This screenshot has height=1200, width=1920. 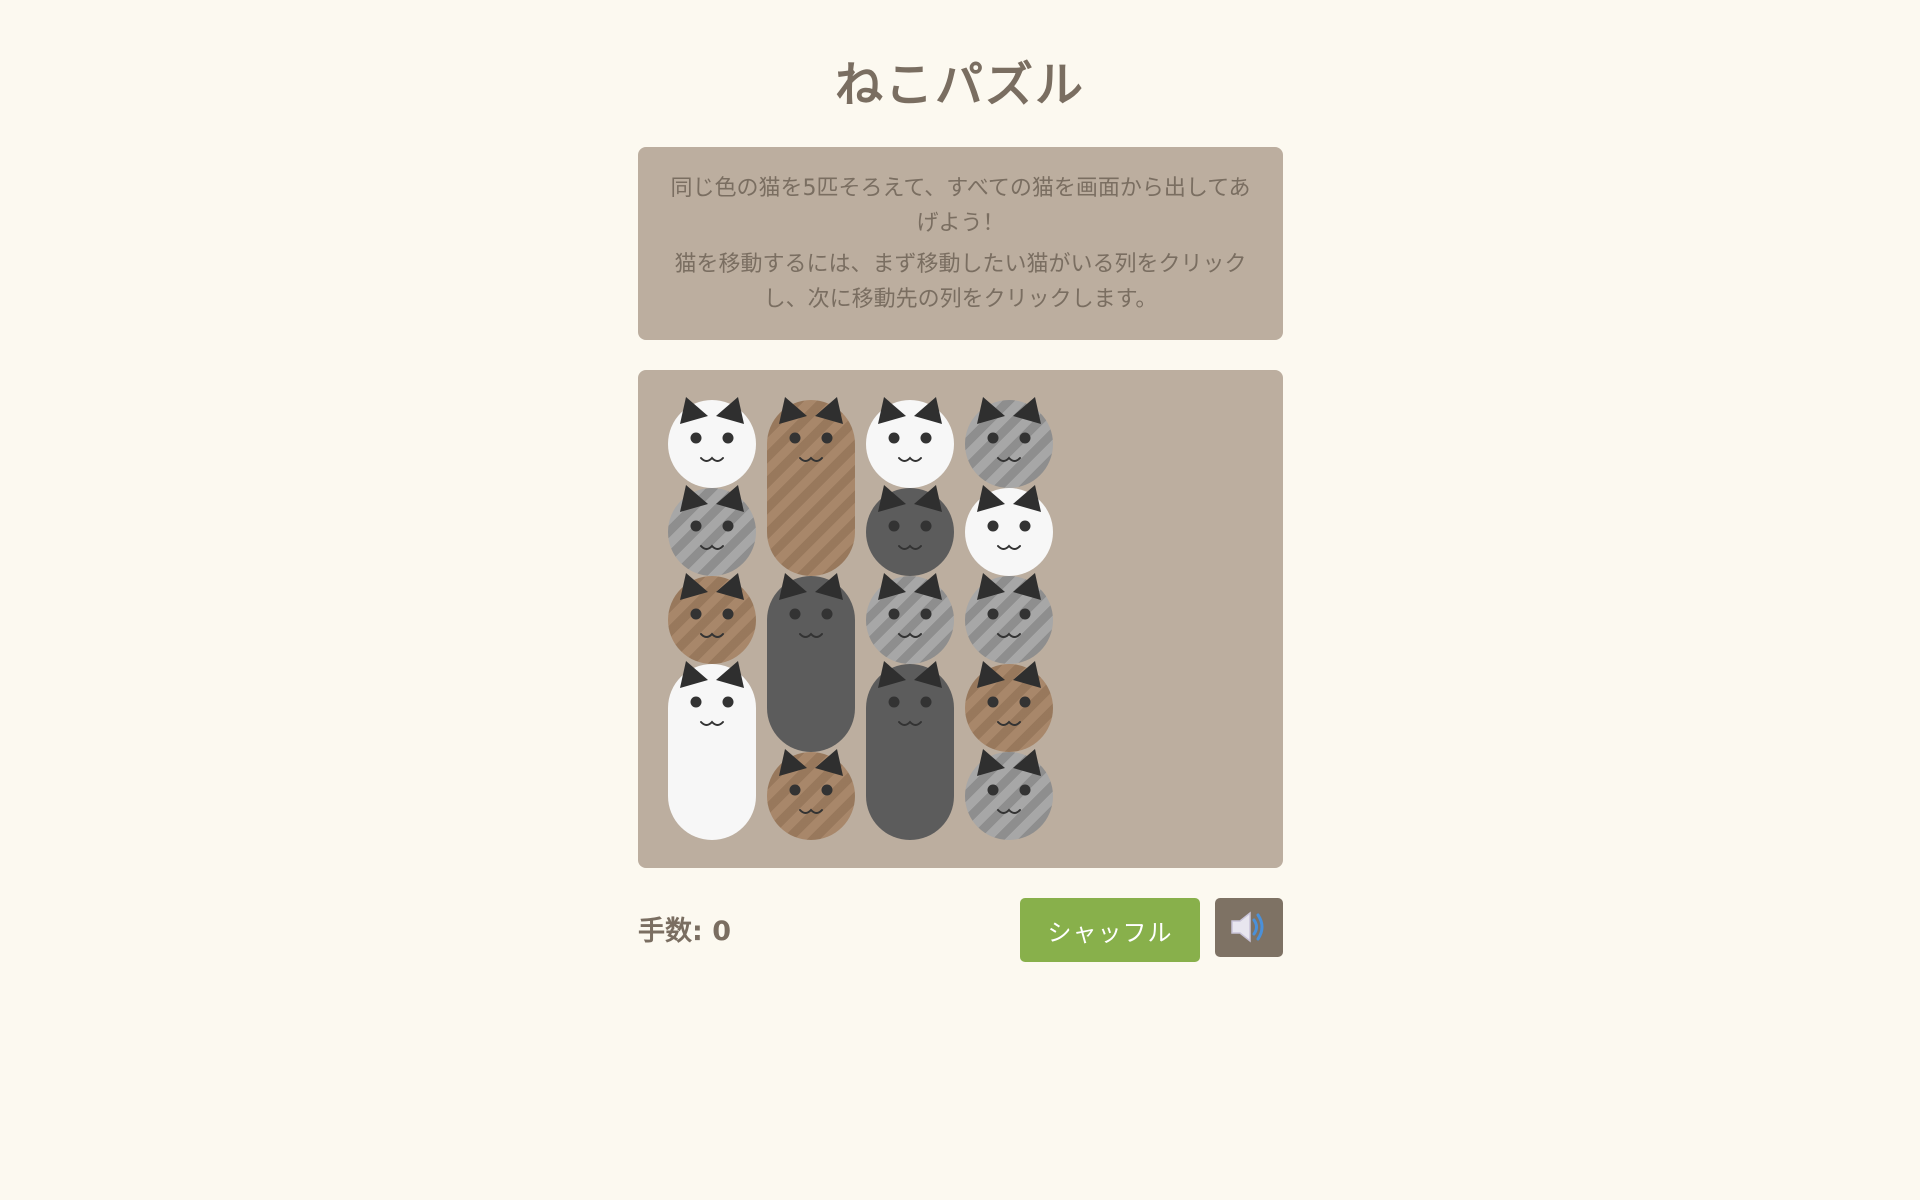 I want to click on speaker-icon, so click(x=1247, y=927).